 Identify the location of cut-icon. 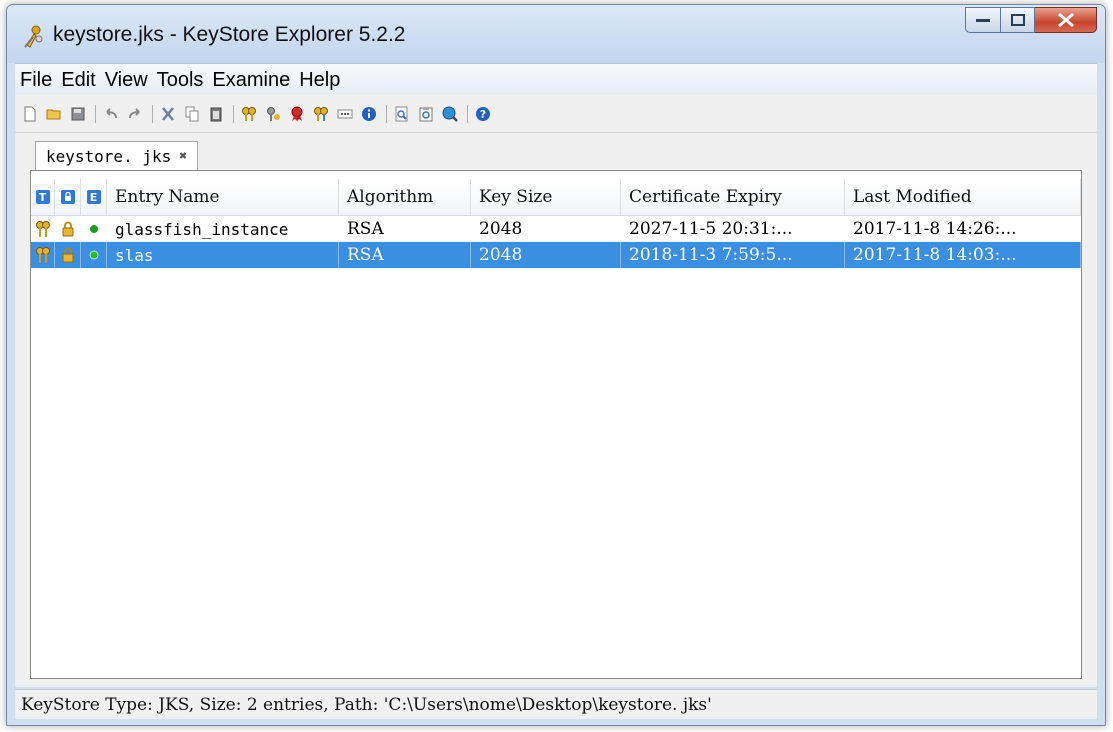
(168, 113).